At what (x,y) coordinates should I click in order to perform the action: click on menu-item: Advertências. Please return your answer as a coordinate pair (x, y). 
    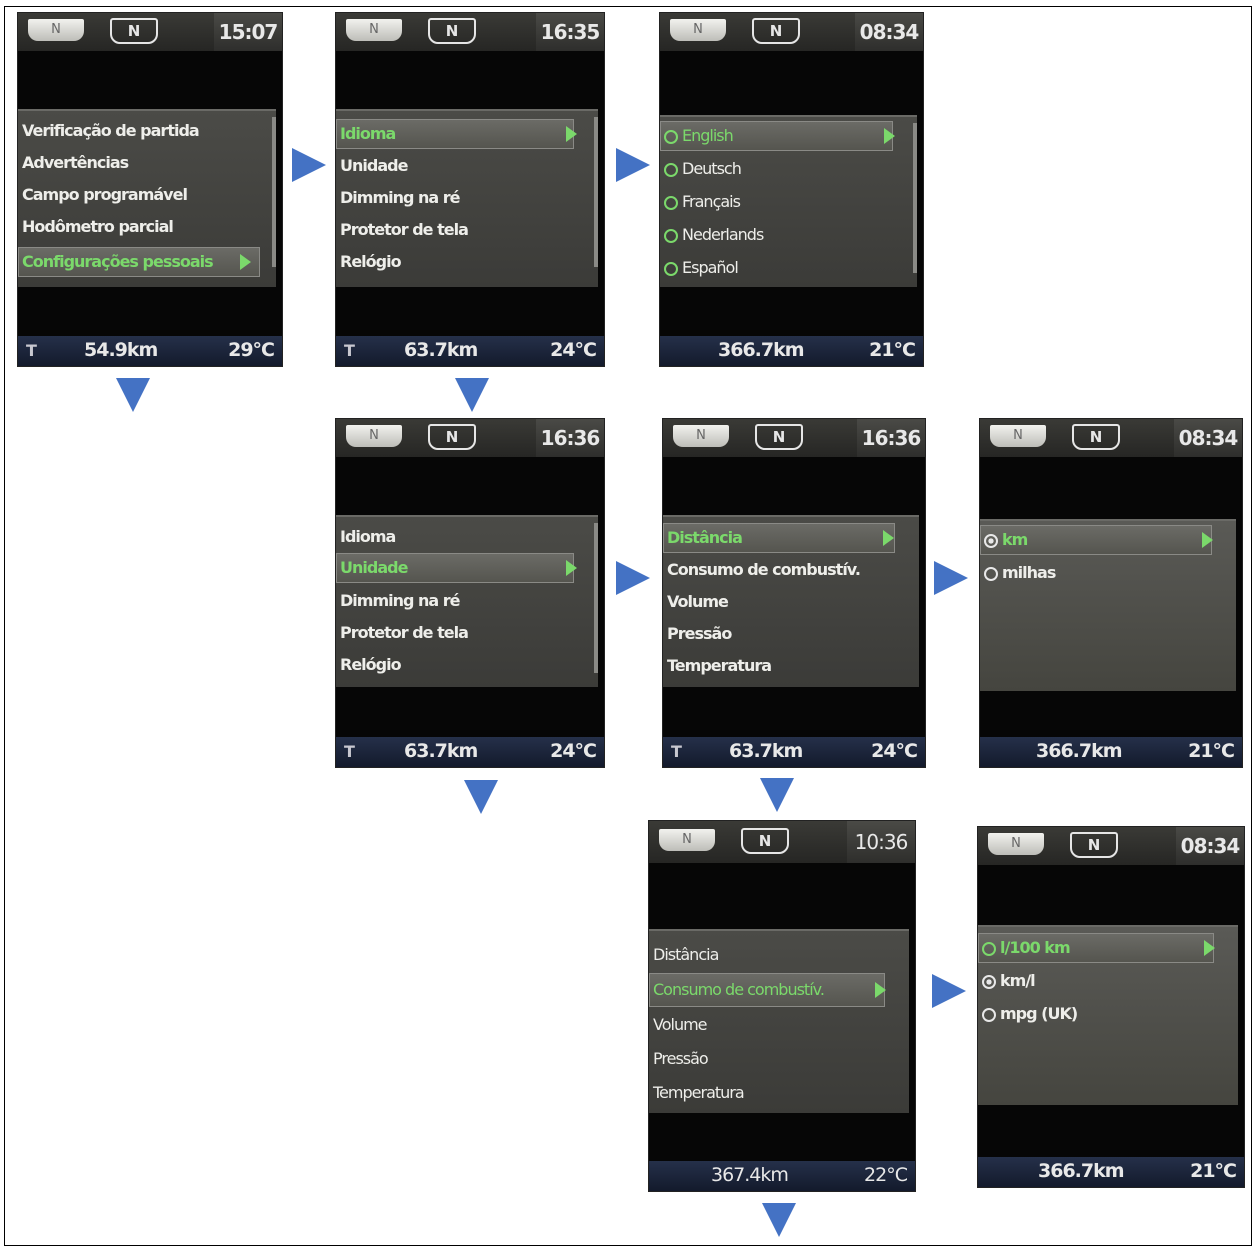
    Looking at the image, I should click on (75, 162).